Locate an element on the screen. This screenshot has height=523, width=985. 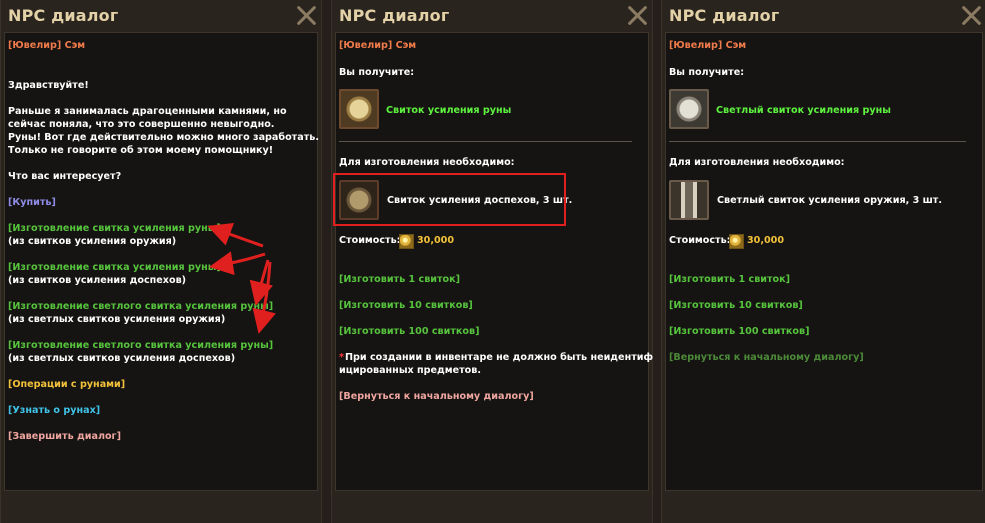
craft-option-subtext: (из светлых свитков усиления оружия) is located at coordinates (117, 319).